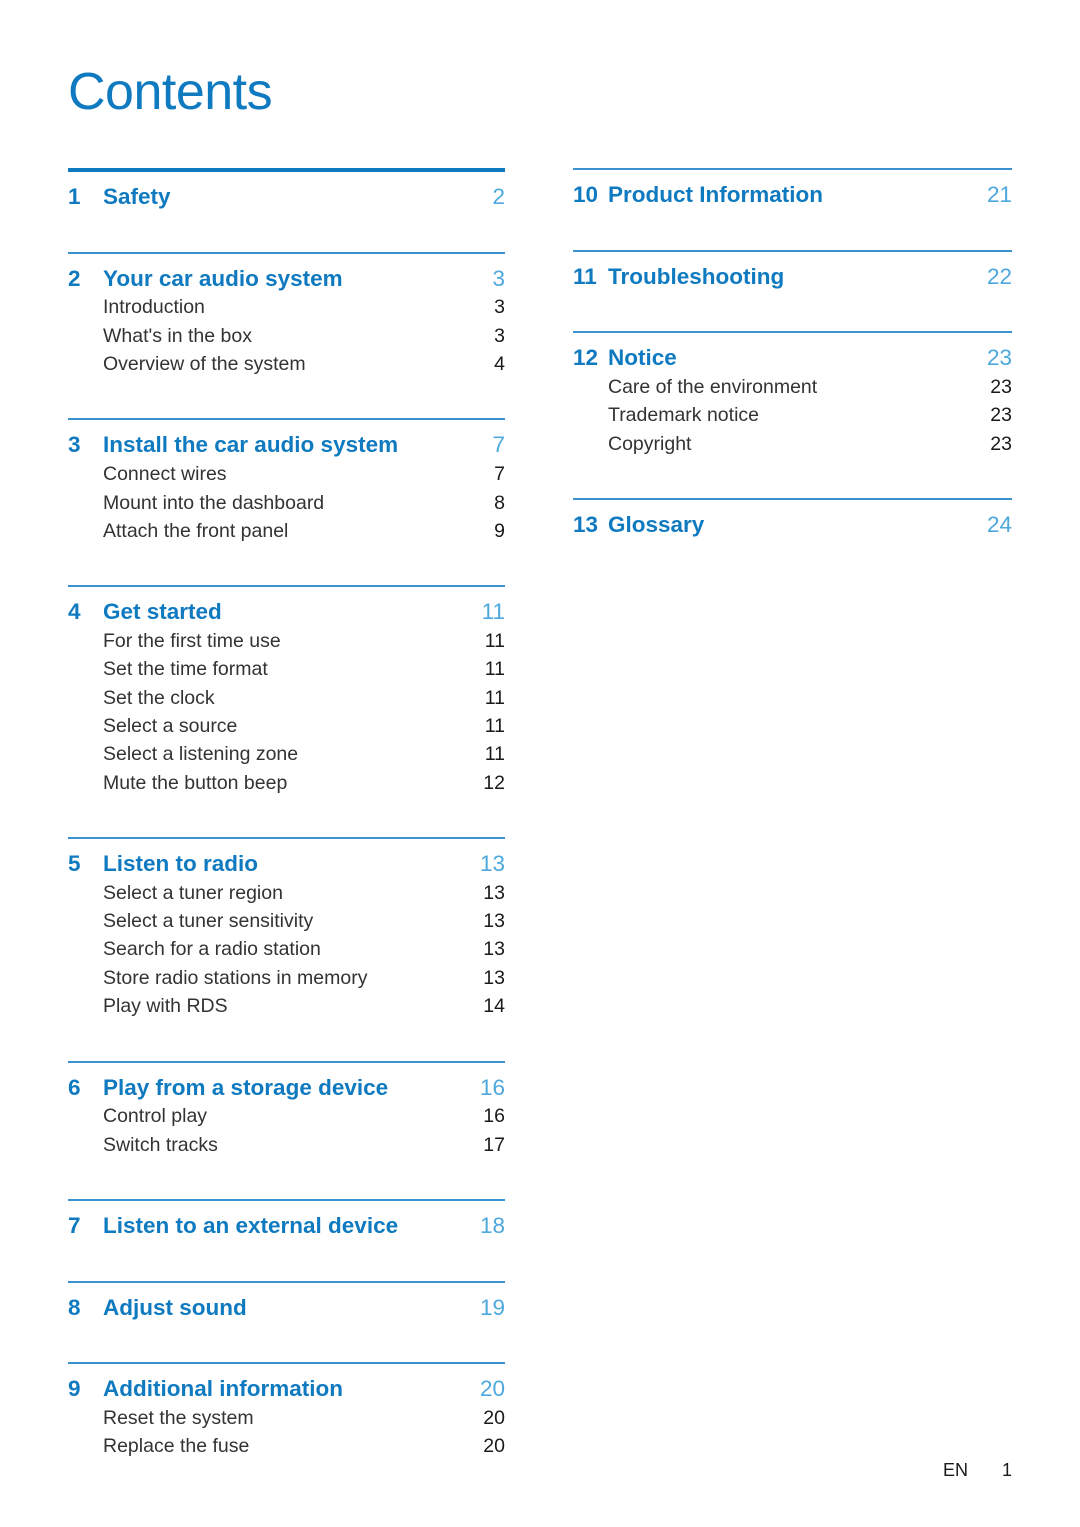  What do you see at coordinates (195, 782) in the screenshot?
I see `subitem-title: Mute the button beep` at bounding box center [195, 782].